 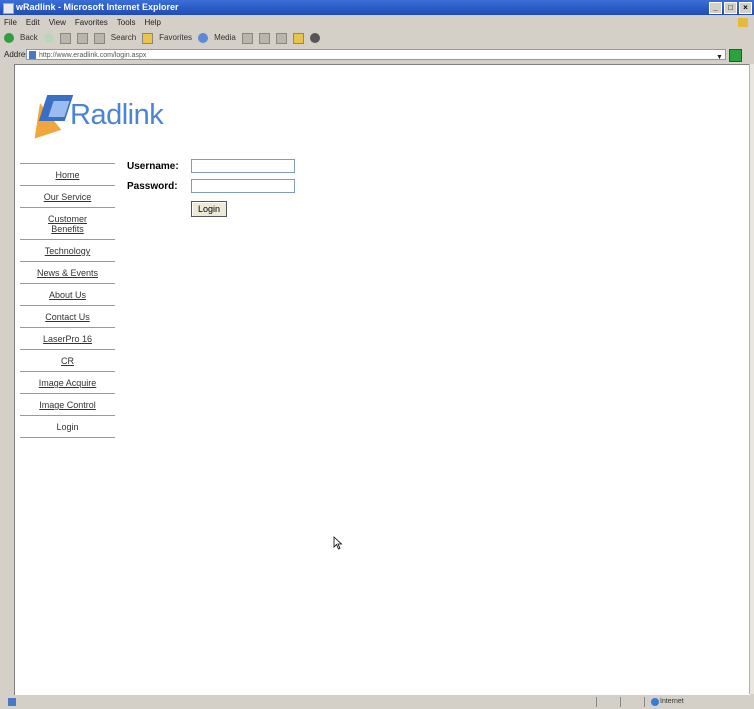 What do you see at coordinates (203, 38) in the screenshot?
I see `media-icon` at bounding box center [203, 38].